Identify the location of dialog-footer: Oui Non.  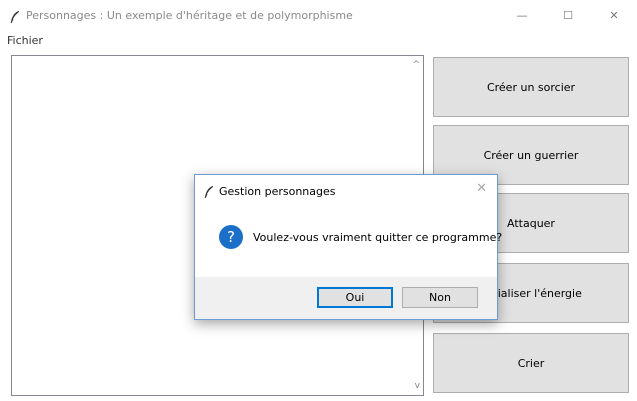
(346, 298).